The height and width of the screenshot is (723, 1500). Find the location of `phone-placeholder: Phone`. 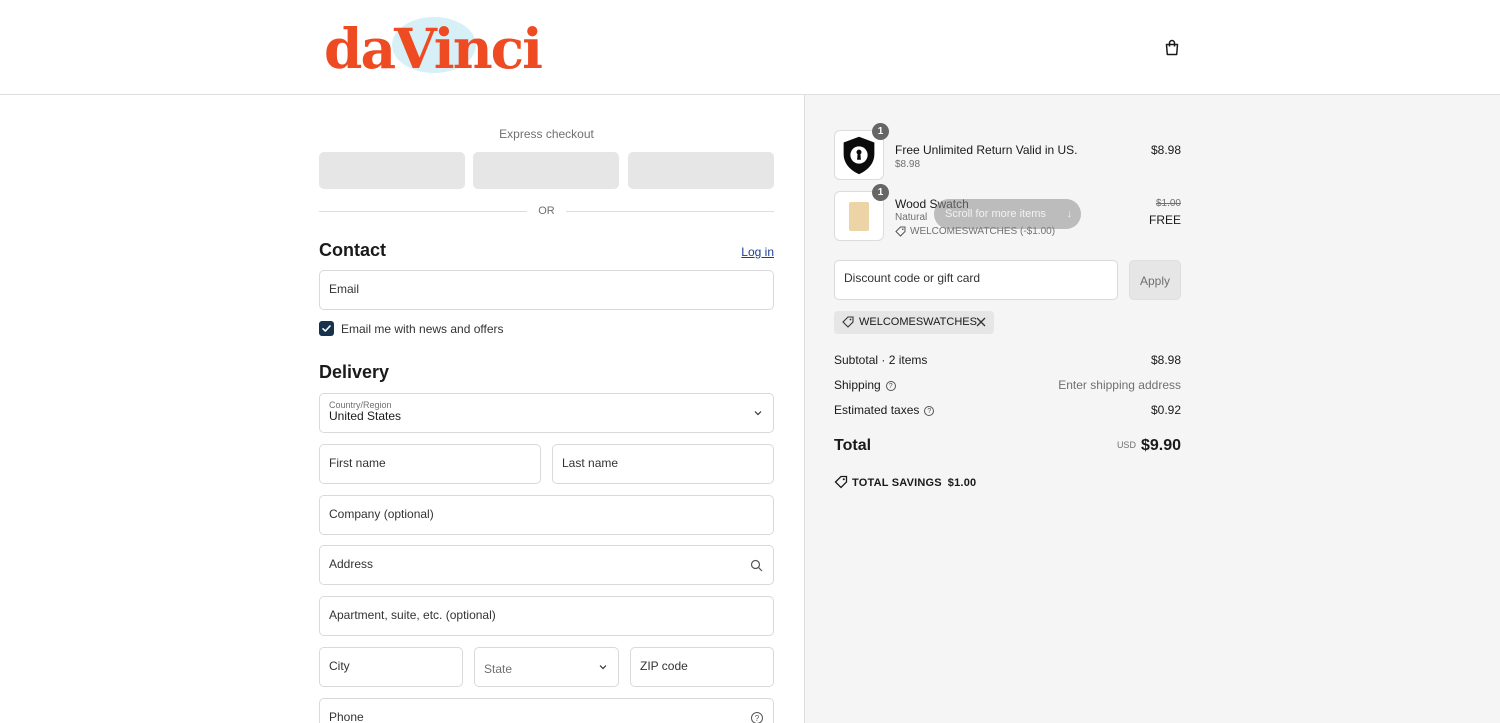

phone-placeholder: Phone is located at coordinates (346, 716).